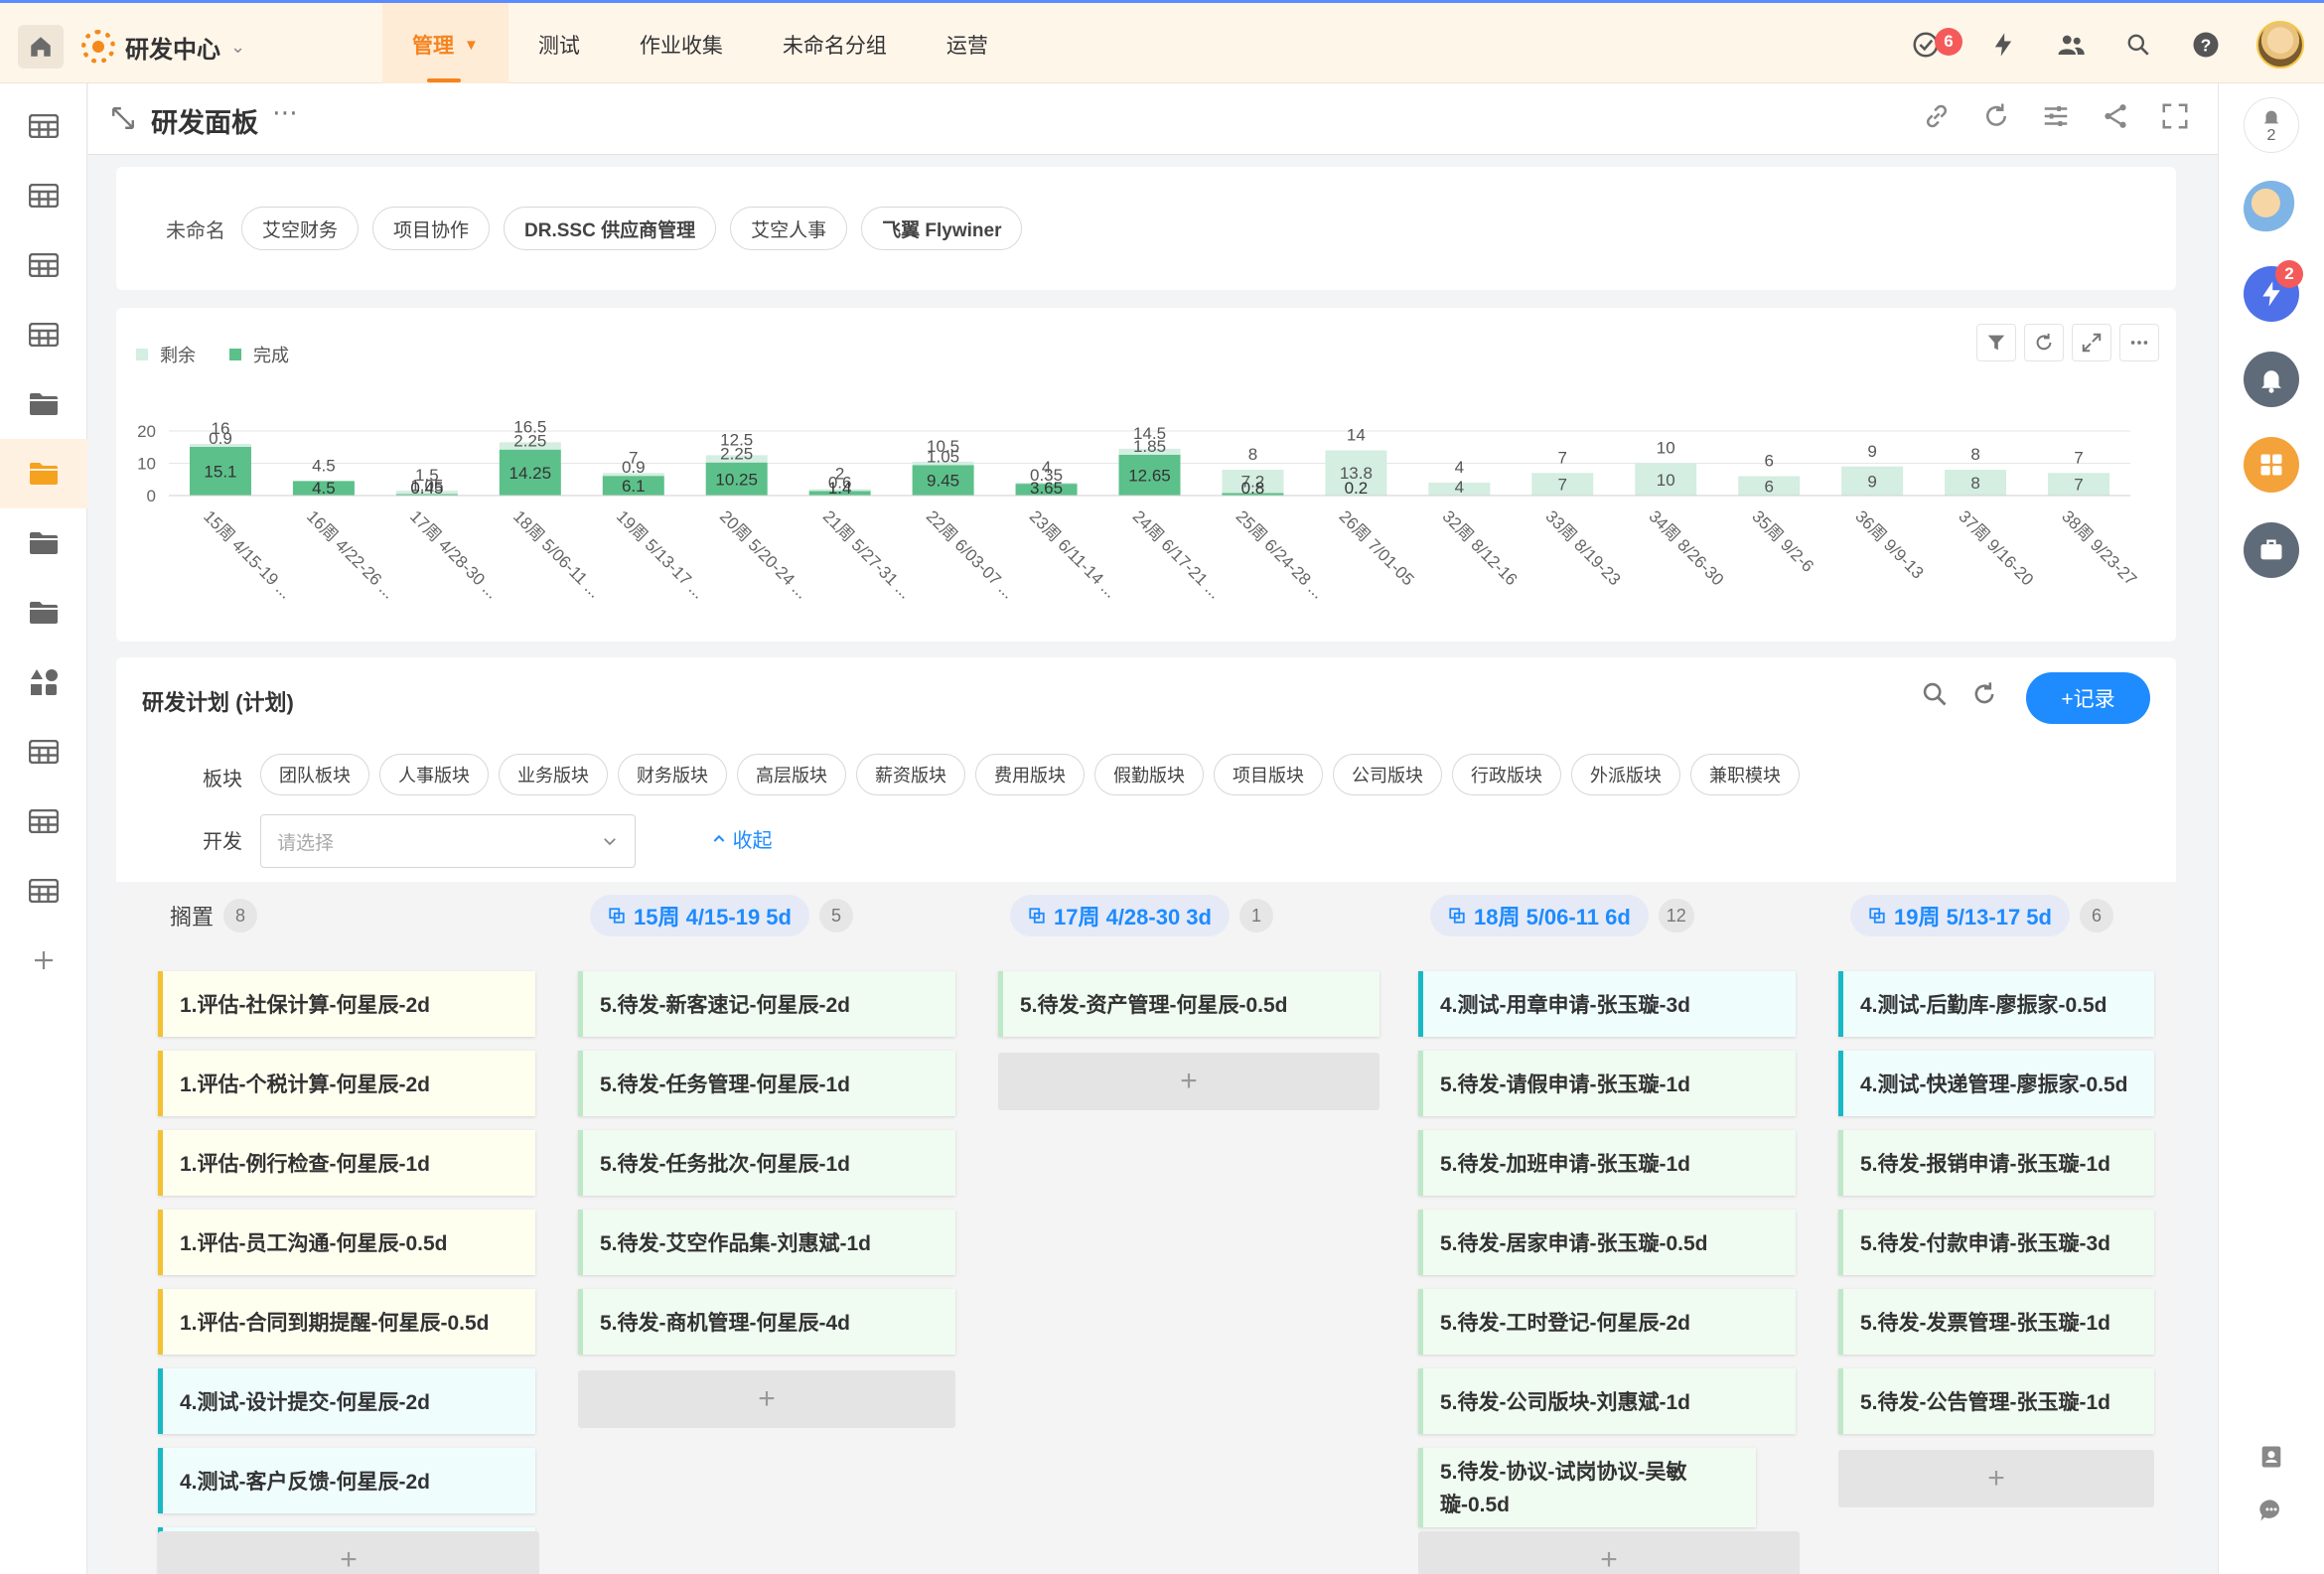  I want to click on module-chip: 团队板块, so click(314, 774).